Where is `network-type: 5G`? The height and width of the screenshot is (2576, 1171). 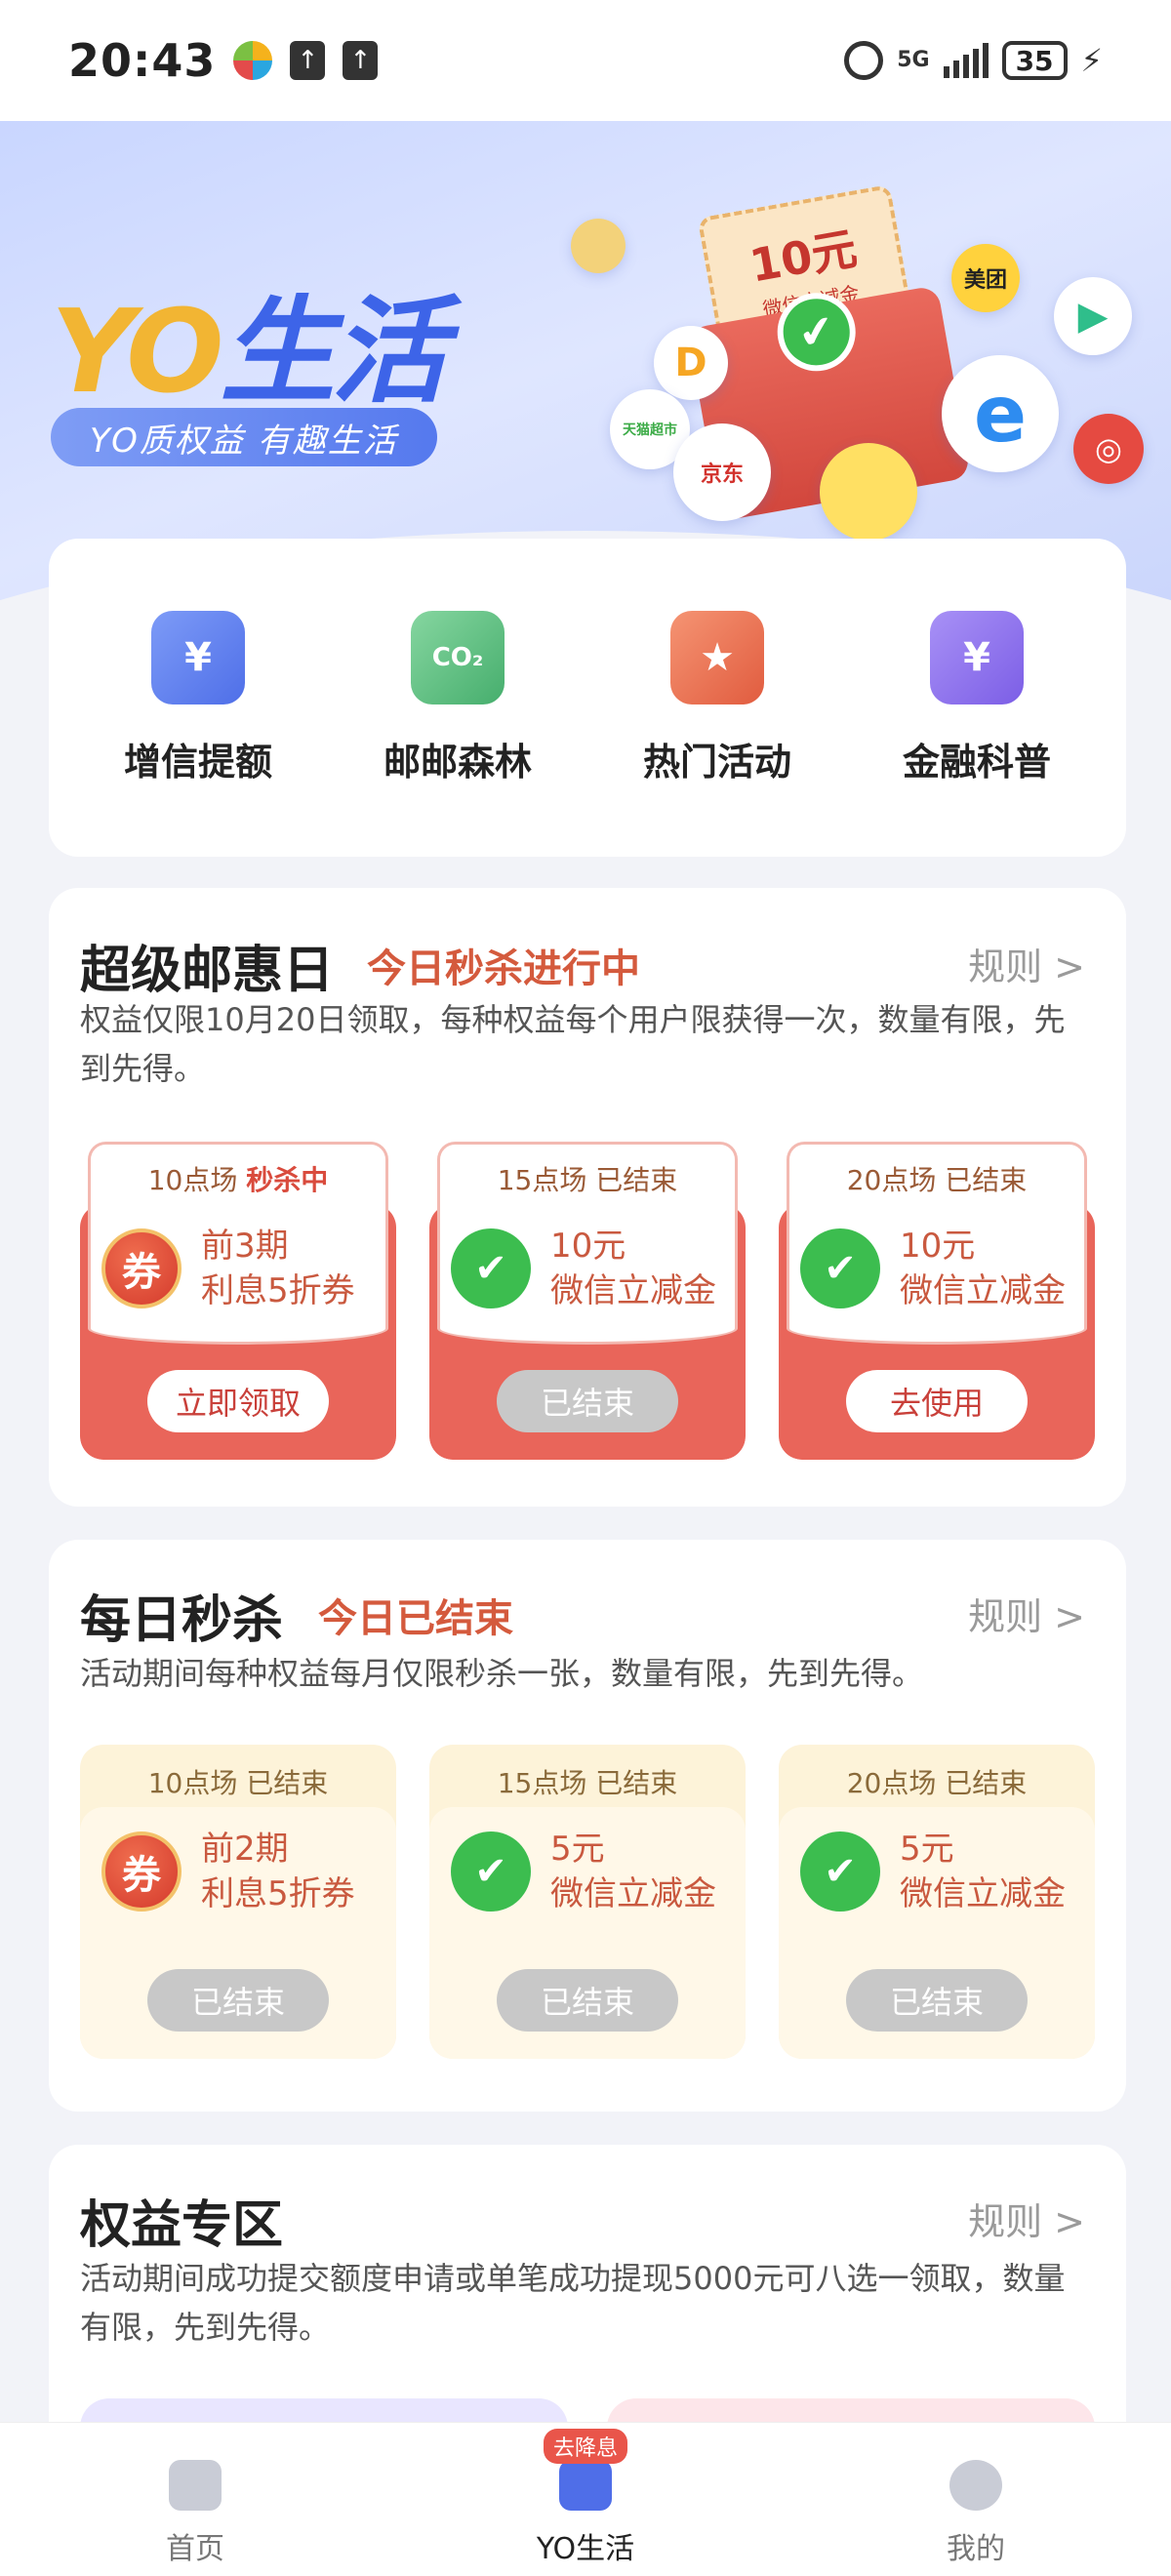 network-type: 5G is located at coordinates (913, 60).